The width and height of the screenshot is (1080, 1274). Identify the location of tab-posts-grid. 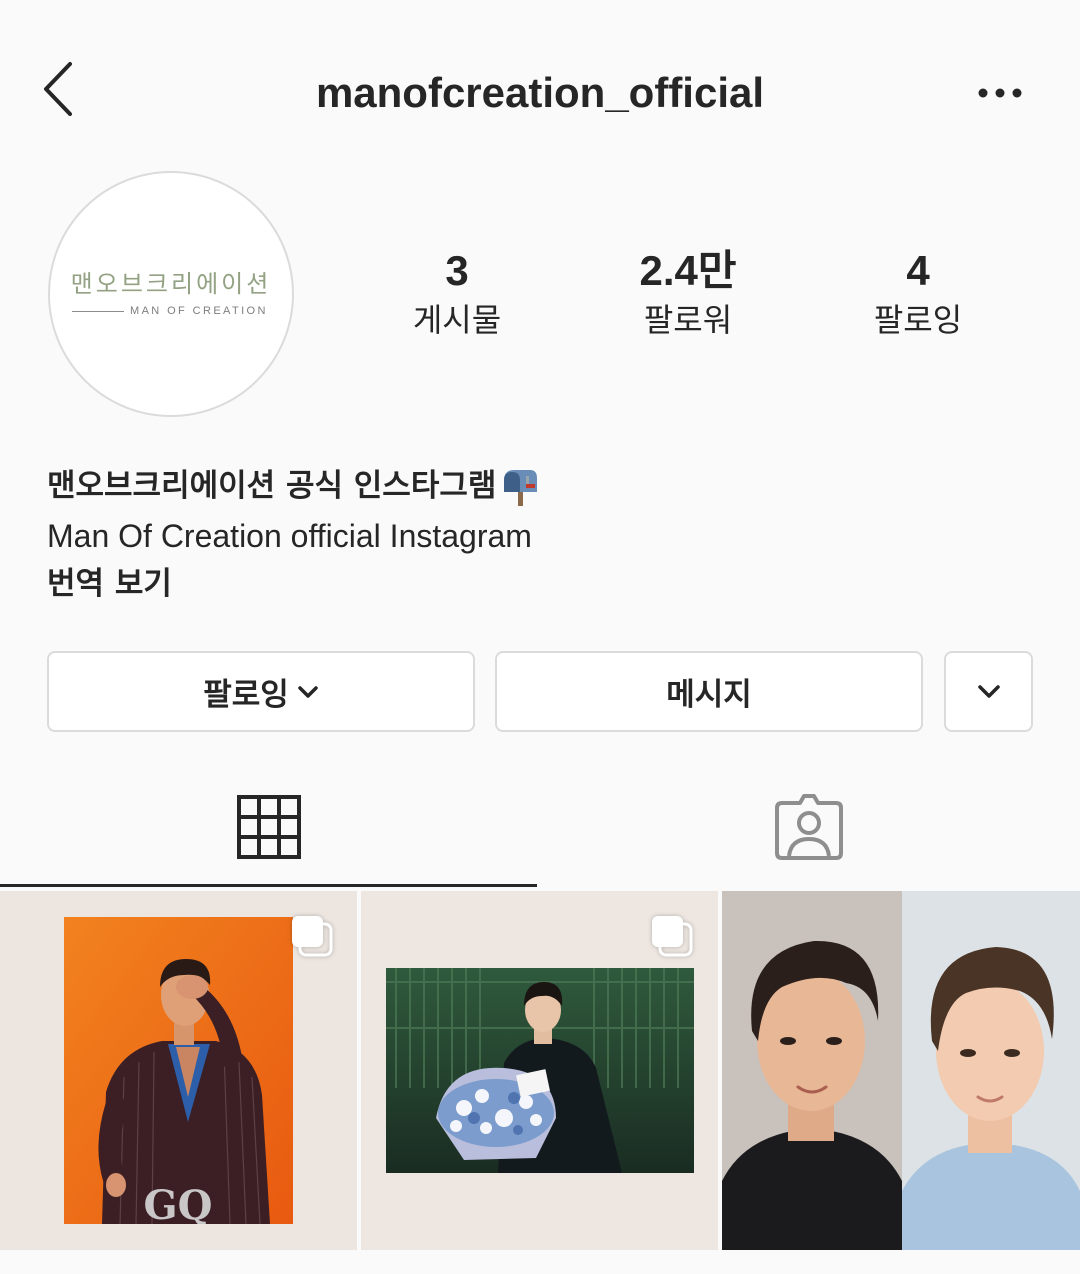
(268, 827).